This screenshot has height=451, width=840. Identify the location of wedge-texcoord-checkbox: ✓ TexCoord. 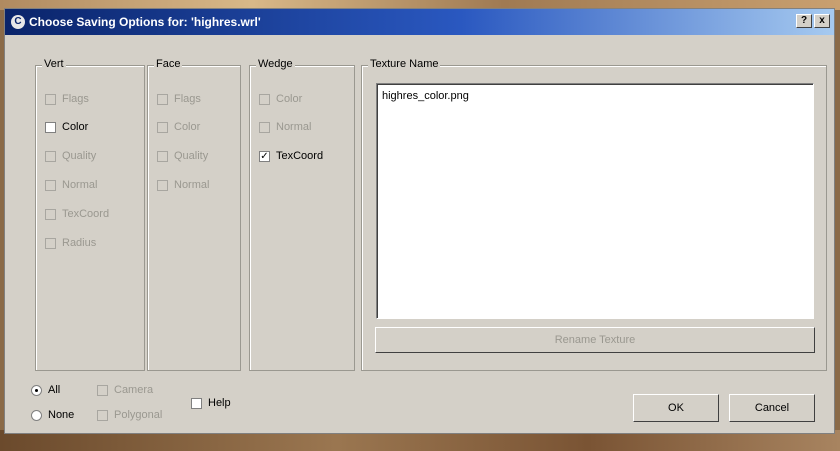
(291, 156).